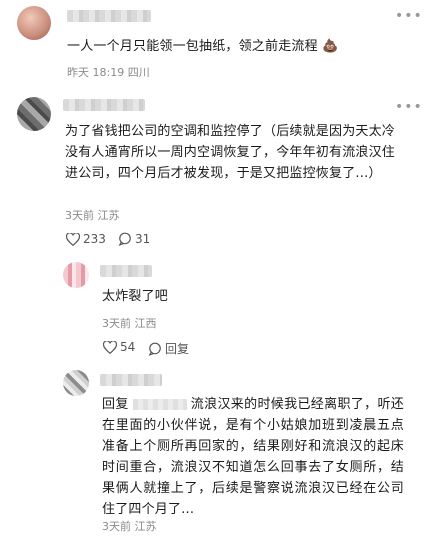  What do you see at coordinates (134, 239) in the screenshot?
I see `reply-count-button: 31` at bounding box center [134, 239].